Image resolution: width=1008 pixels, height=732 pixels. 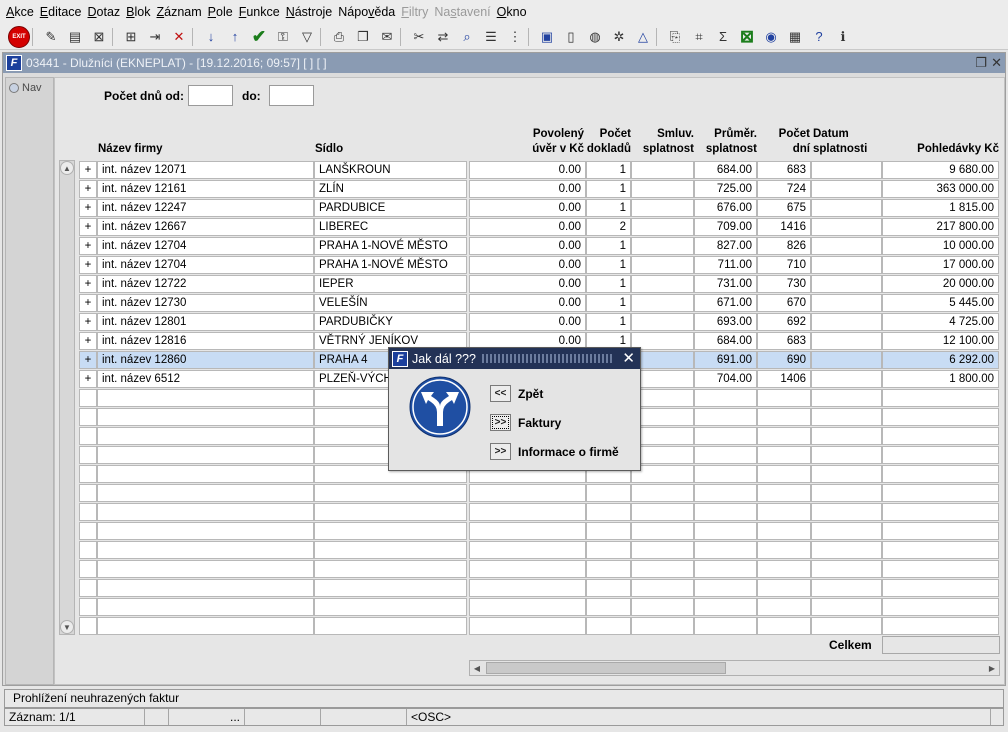 I want to click on scroll-up-icon: ▲, so click(x=67, y=168).